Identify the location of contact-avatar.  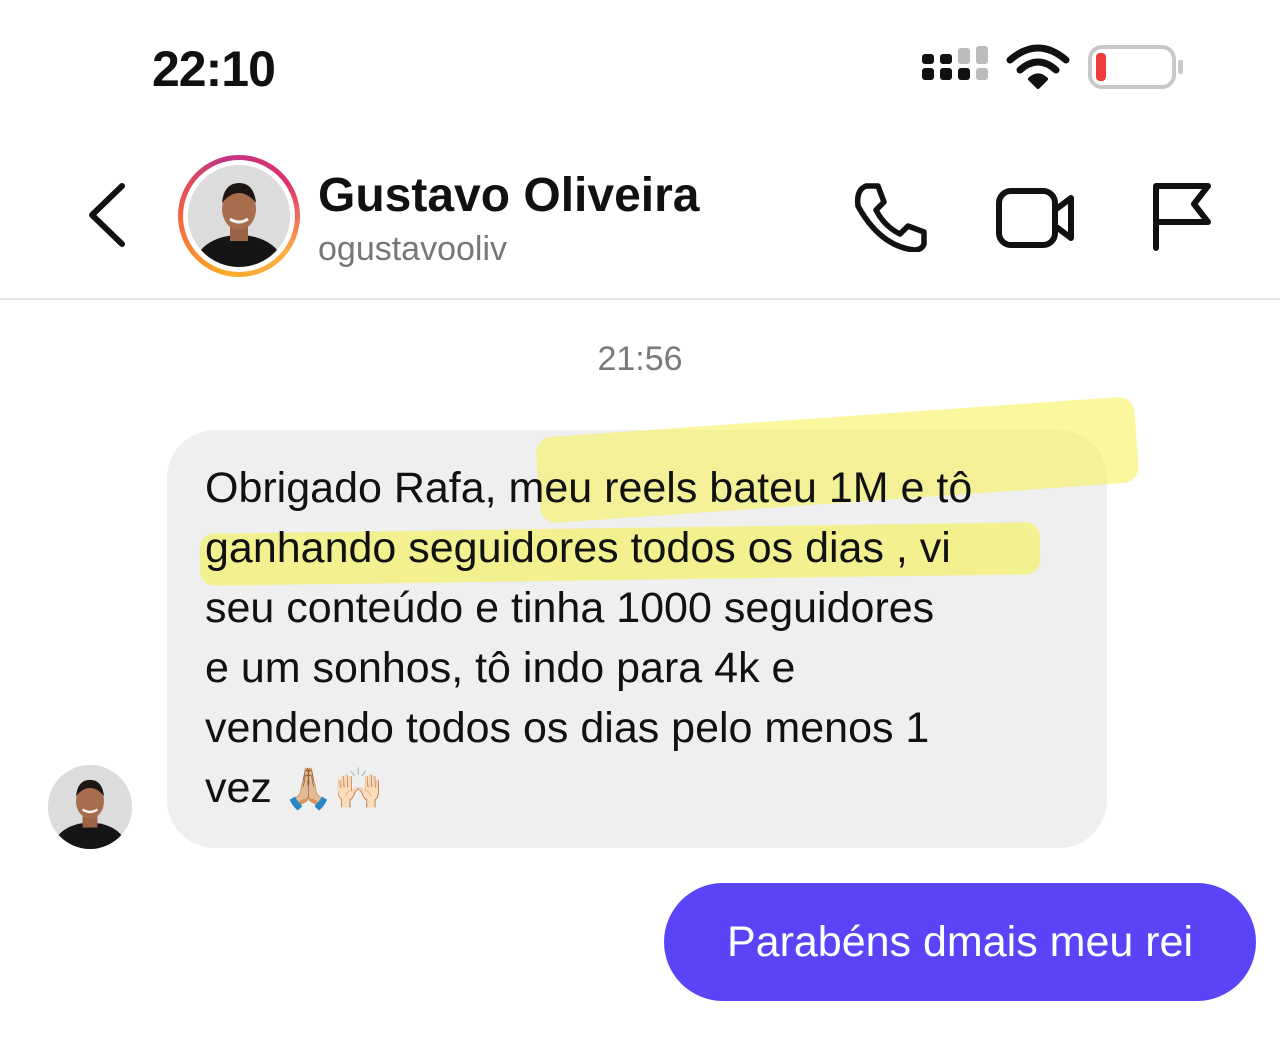
(239, 216).